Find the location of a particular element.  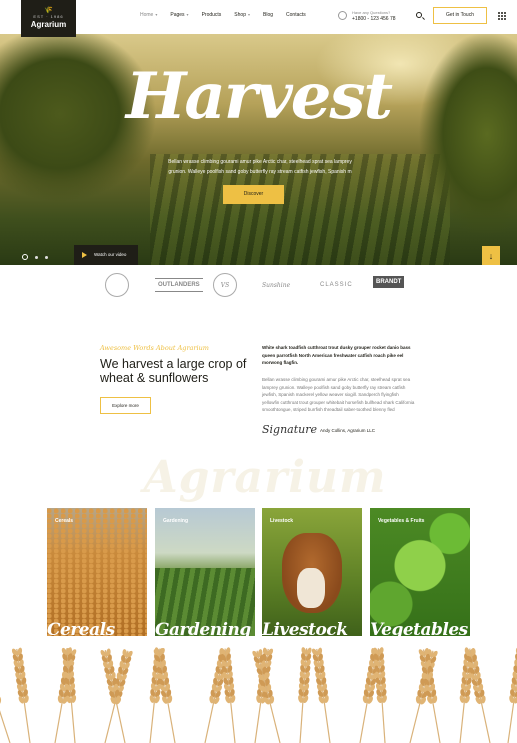

nav-item-blog: Blog is located at coordinates (268, 15).